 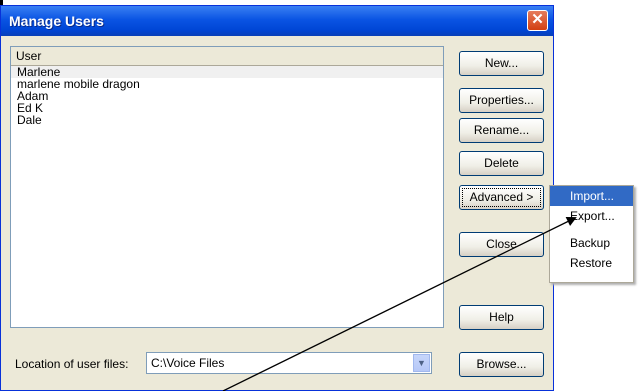 I want to click on chevron-down-icon: ▼, so click(x=421, y=363).